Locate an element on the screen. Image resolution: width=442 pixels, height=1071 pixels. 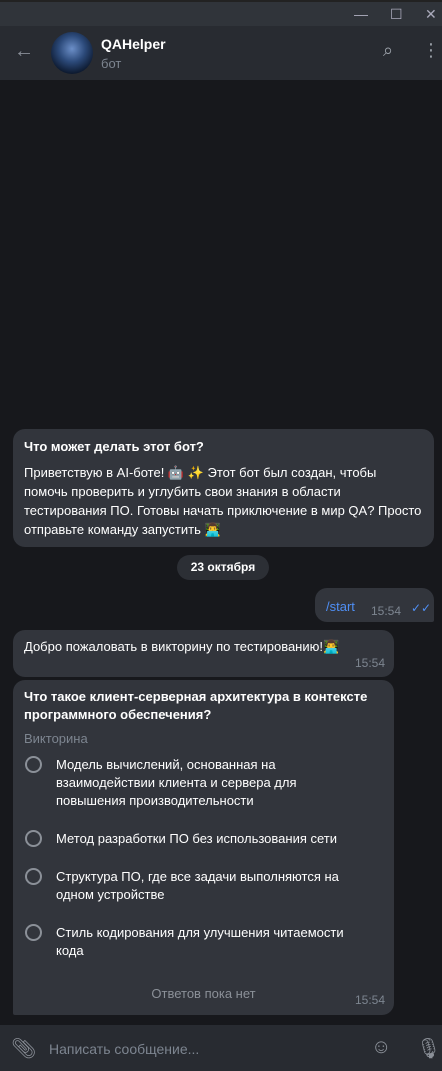
outgoing-message: /start 15:54 ✓✓ is located at coordinates (374, 605).